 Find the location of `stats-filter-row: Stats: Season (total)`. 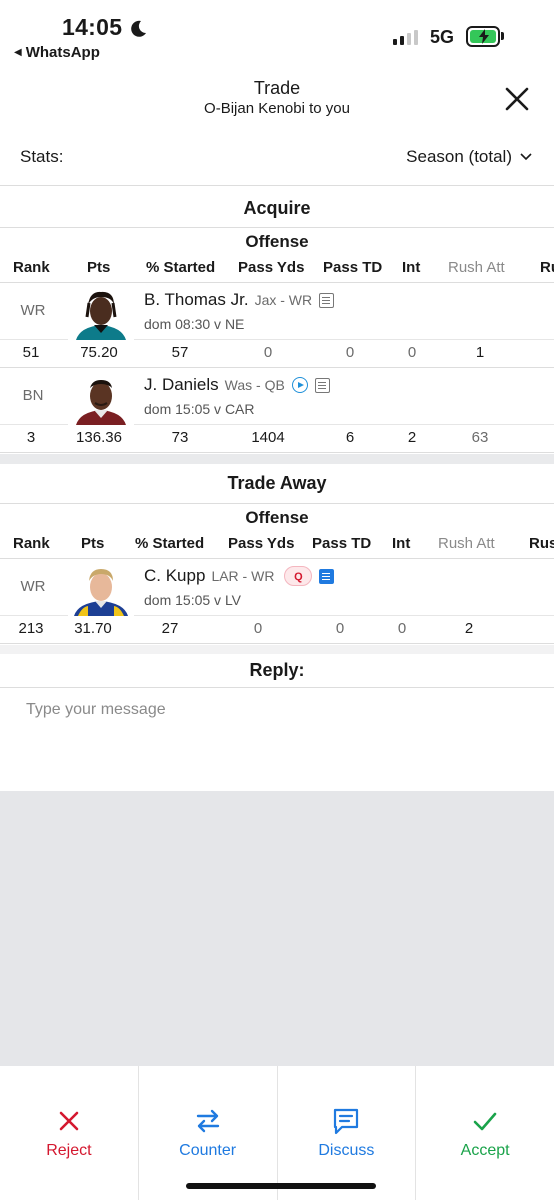

stats-filter-row: Stats: Season (total) is located at coordinates (277, 162).